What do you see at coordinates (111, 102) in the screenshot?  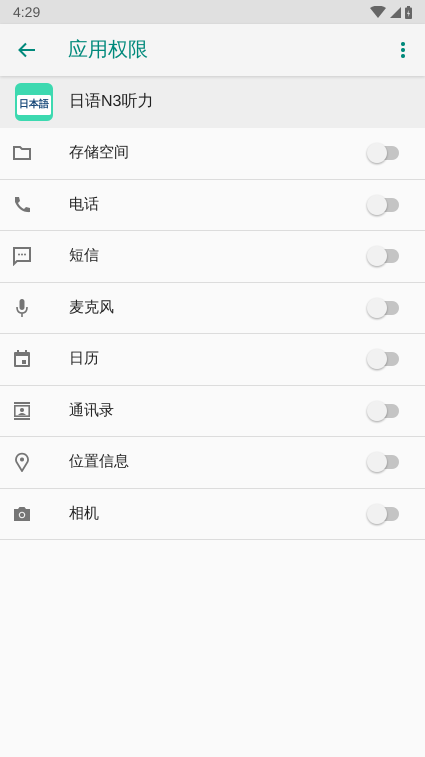 I see `app-name: 日语N3听力` at bounding box center [111, 102].